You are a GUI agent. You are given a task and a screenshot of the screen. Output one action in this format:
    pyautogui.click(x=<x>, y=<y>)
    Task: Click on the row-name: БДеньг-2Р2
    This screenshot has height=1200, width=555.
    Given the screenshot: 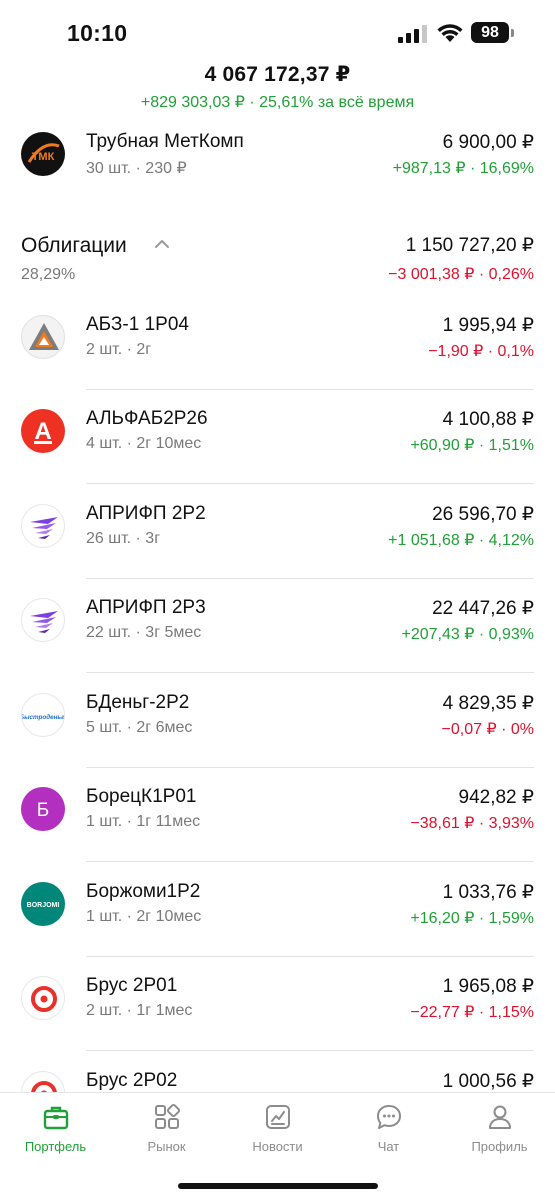 What is the action you would take?
    pyautogui.click(x=138, y=702)
    